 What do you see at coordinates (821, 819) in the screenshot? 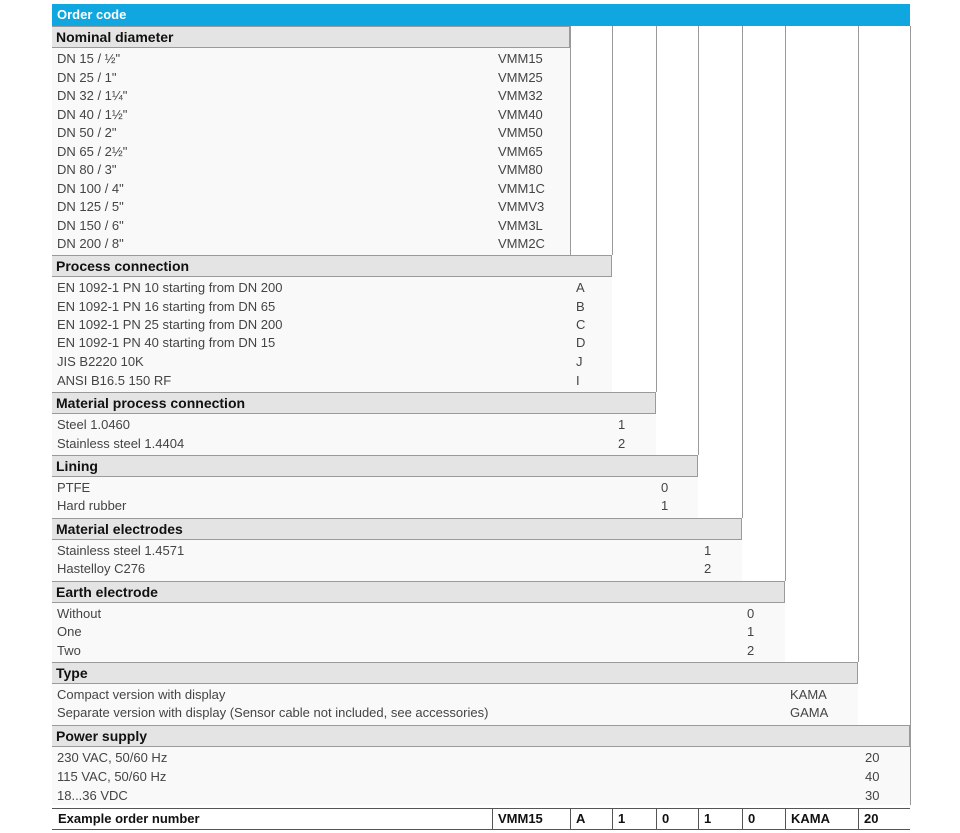
I see `example-code-cell: KAMA` at bounding box center [821, 819].